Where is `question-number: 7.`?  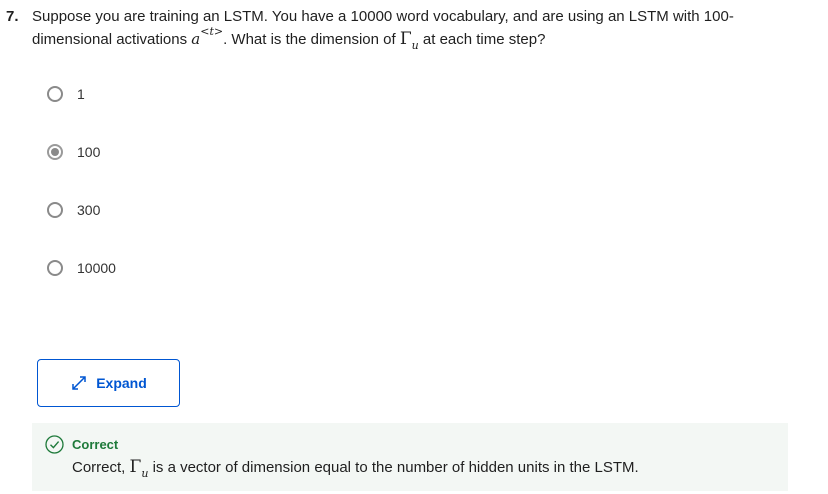 question-number: 7. is located at coordinates (12, 16).